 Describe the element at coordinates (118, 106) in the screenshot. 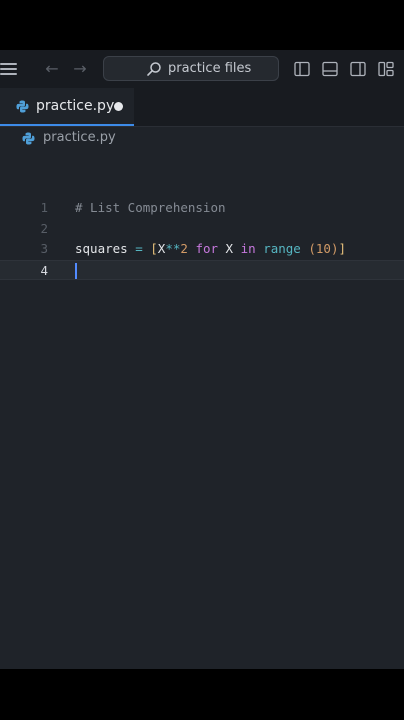

I see `unsaved-dot-icon` at that location.